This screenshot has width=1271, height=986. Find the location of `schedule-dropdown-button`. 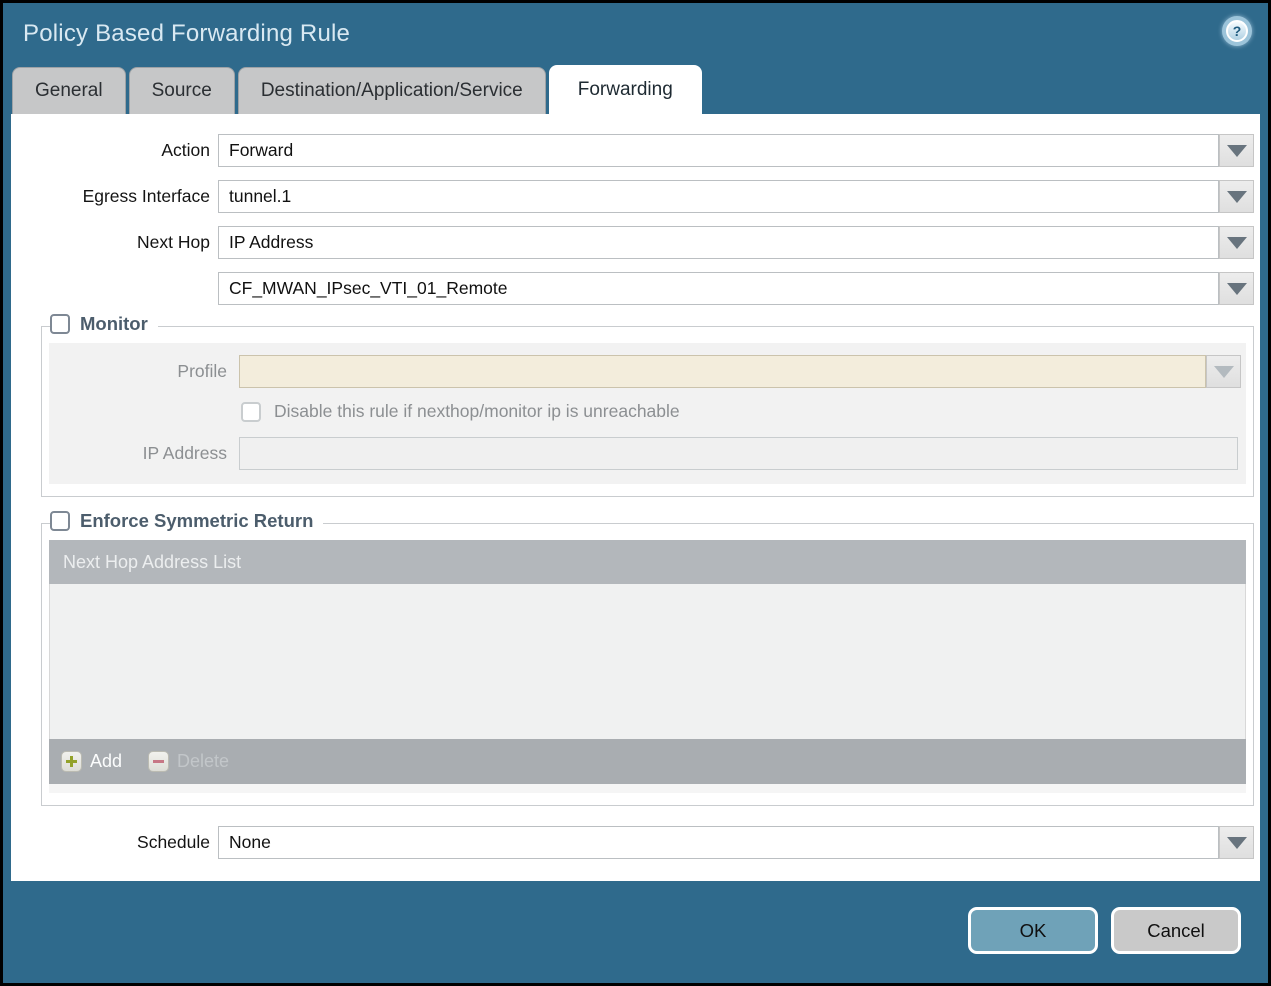

schedule-dropdown-button is located at coordinates (1236, 842).